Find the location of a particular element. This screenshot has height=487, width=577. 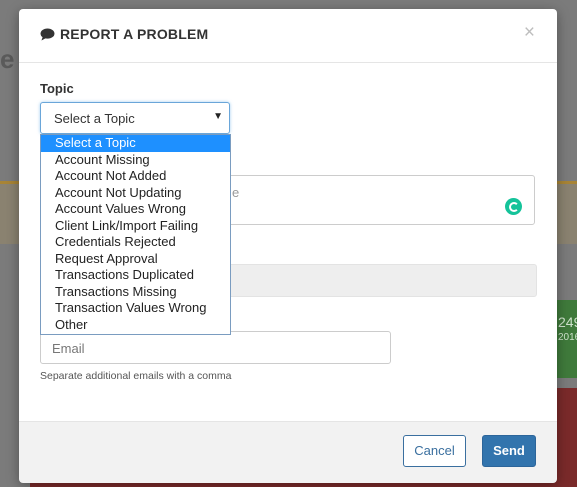

topic-option: Transactions Duplicated is located at coordinates (135, 275).